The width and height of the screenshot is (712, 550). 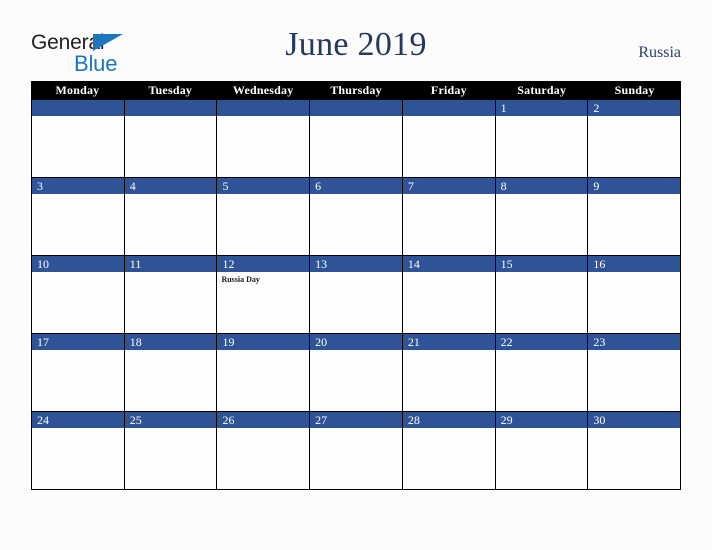 I want to click on day-cell-12: 12 Russia Day, so click(x=264, y=294).